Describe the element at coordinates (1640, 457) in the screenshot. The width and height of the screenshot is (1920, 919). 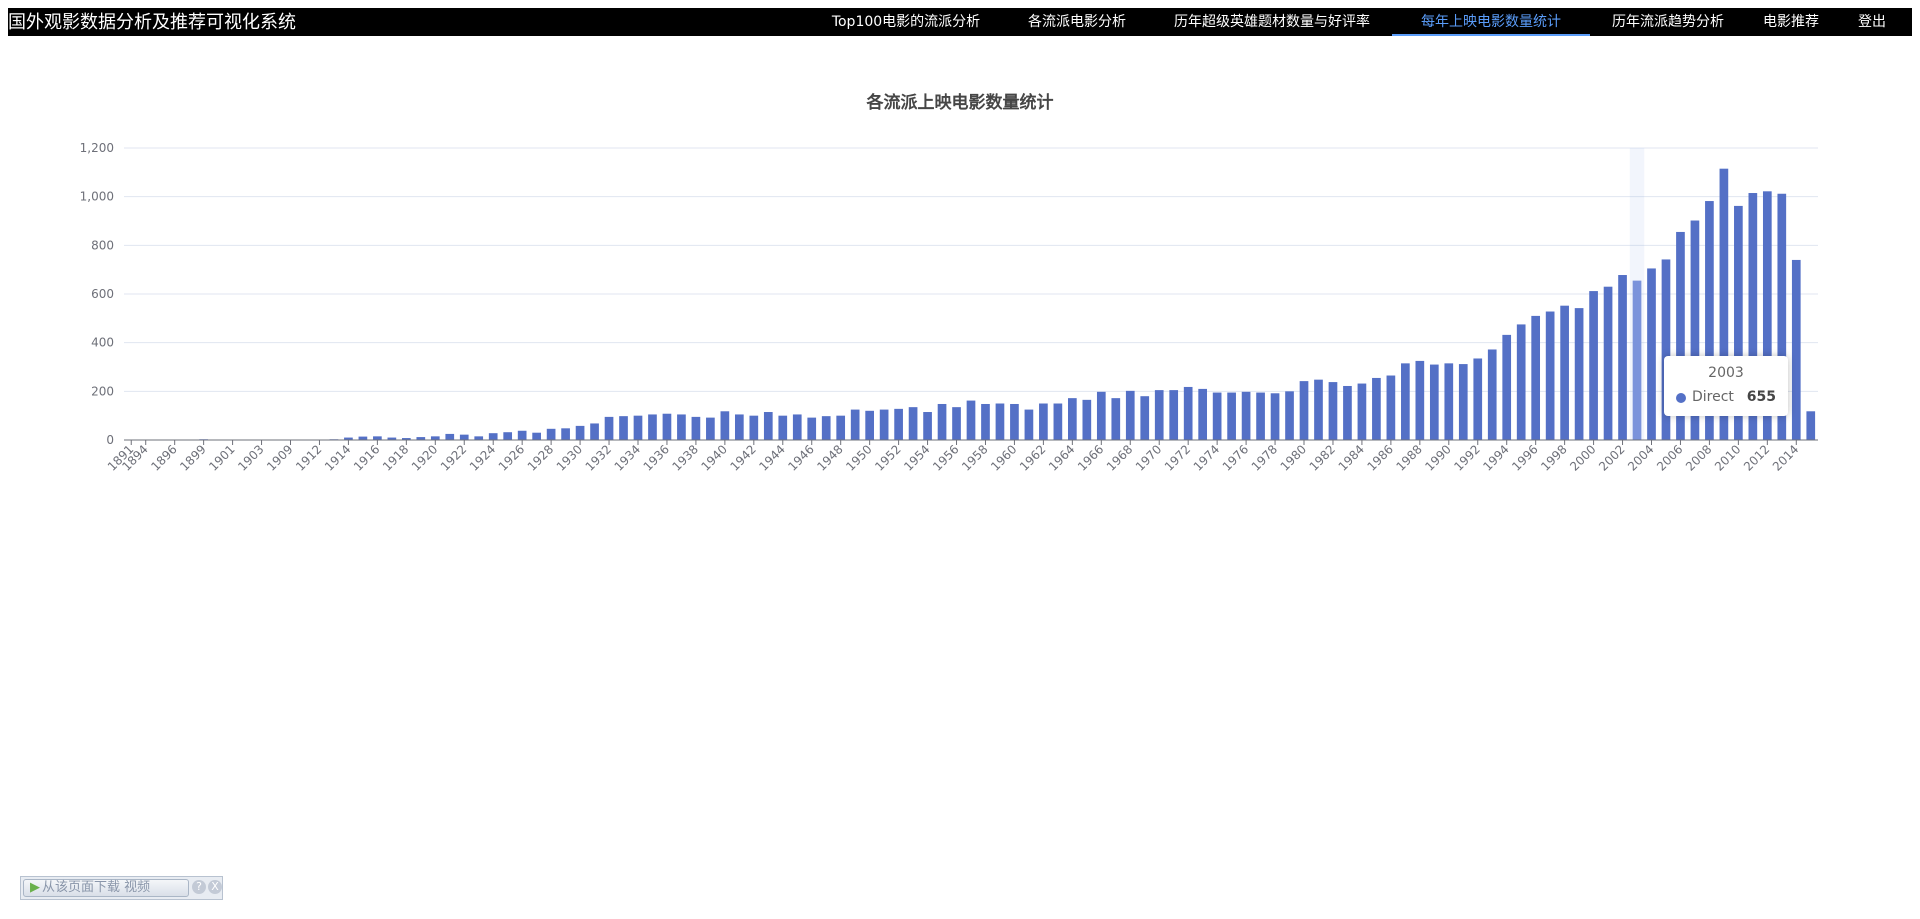
I see `x-tick-label: 2004` at that location.